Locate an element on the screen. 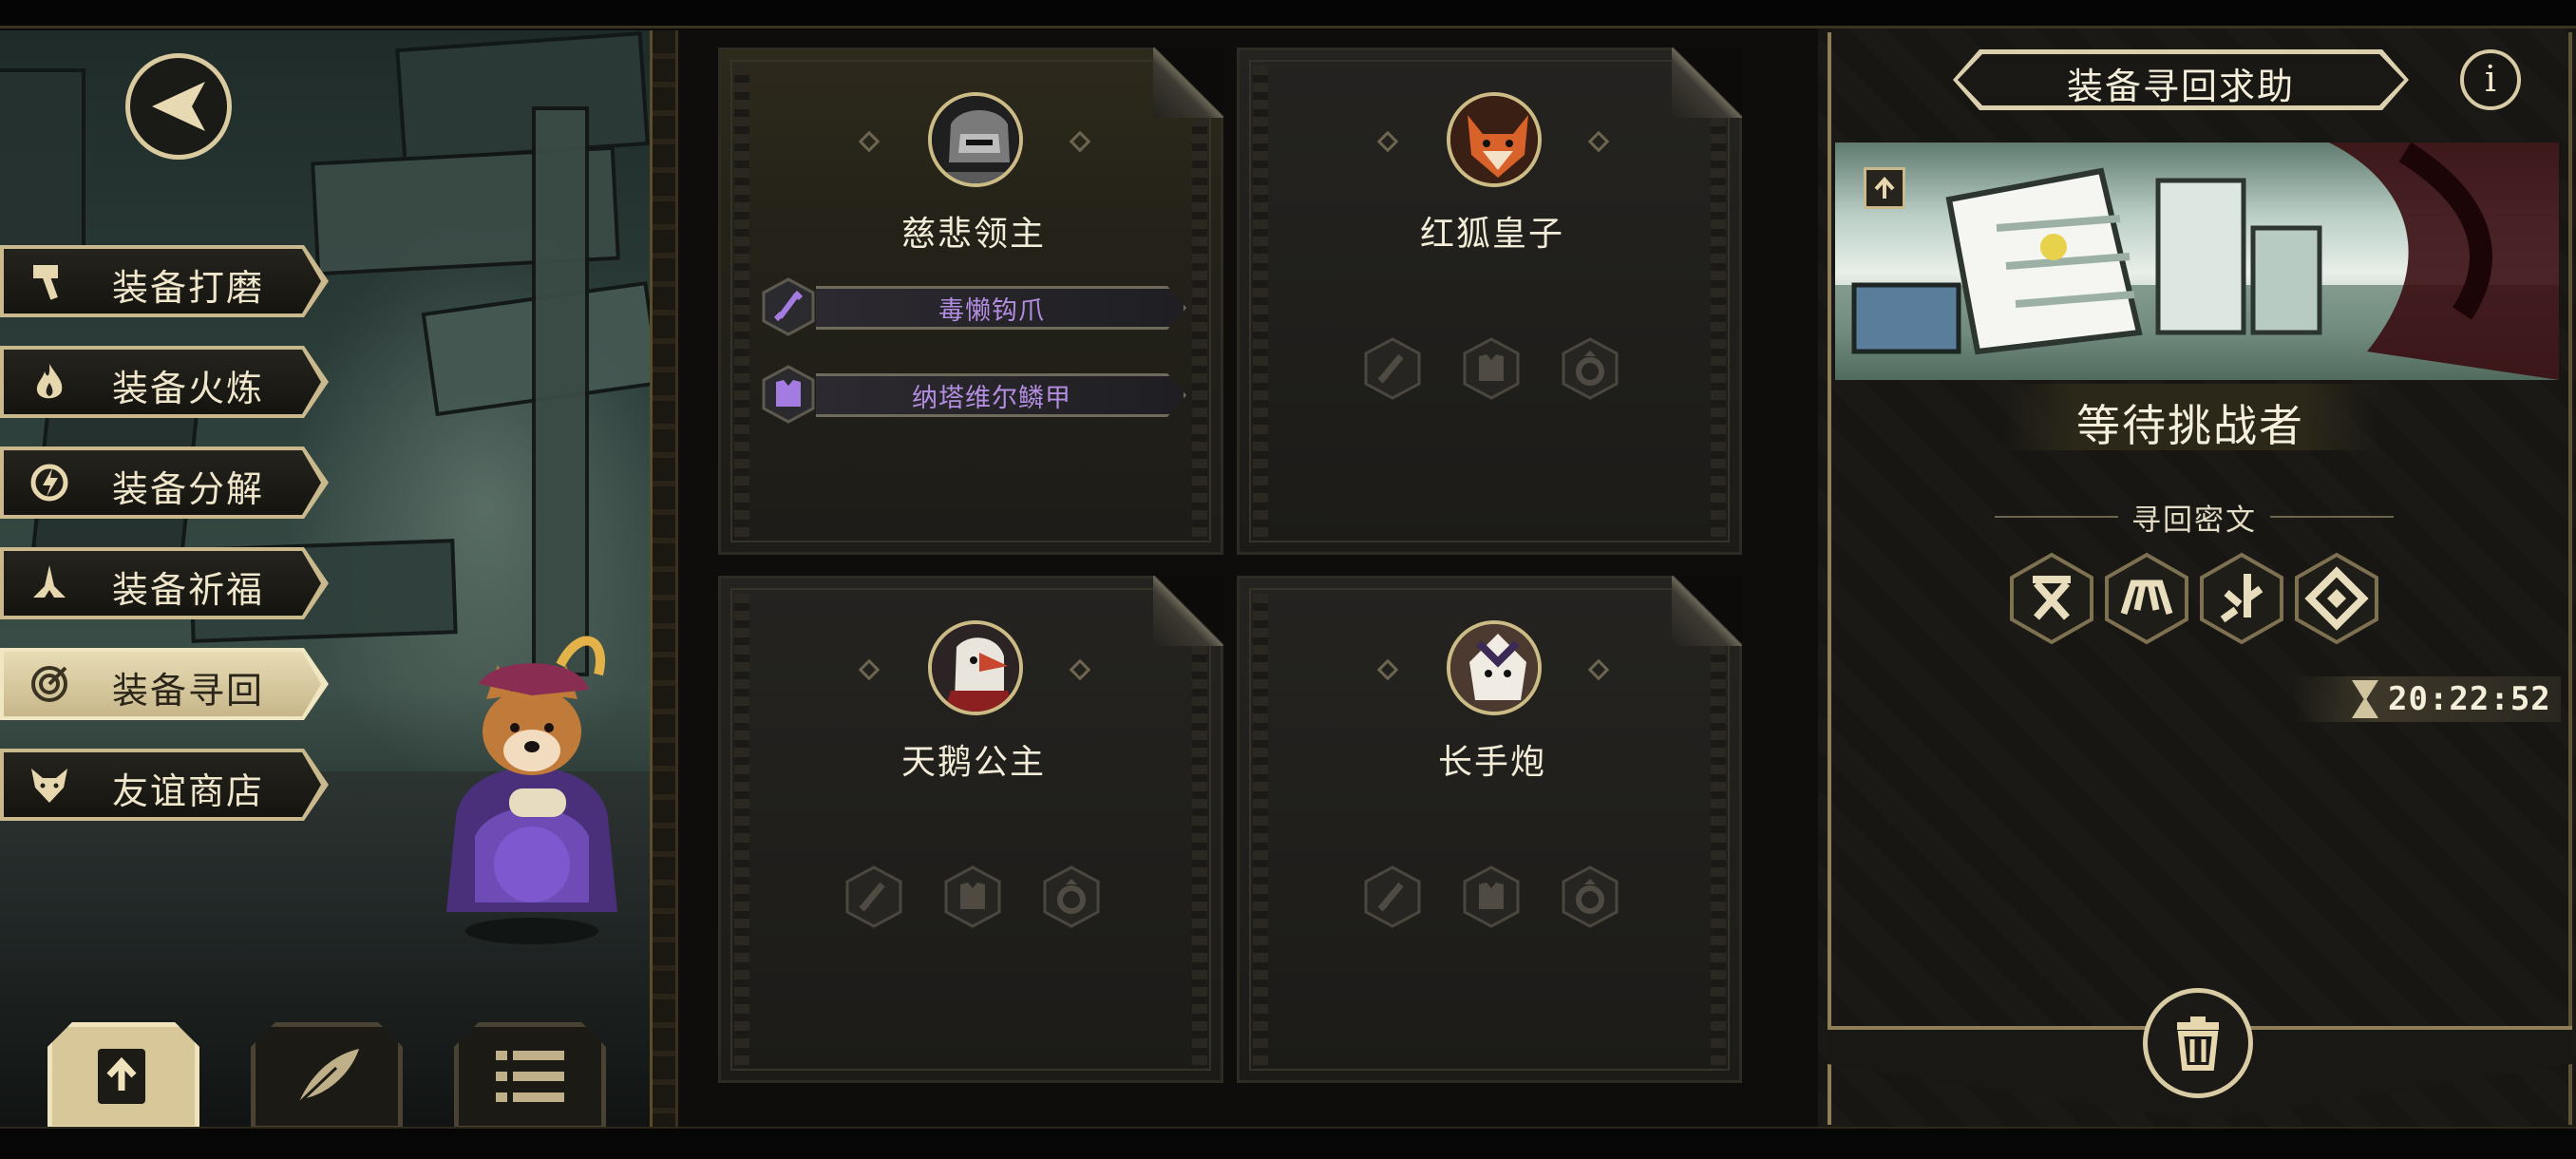 This screenshot has height=1159, width=2576. menu-item-polish: 装备打磨 is located at coordinates (164, 281).